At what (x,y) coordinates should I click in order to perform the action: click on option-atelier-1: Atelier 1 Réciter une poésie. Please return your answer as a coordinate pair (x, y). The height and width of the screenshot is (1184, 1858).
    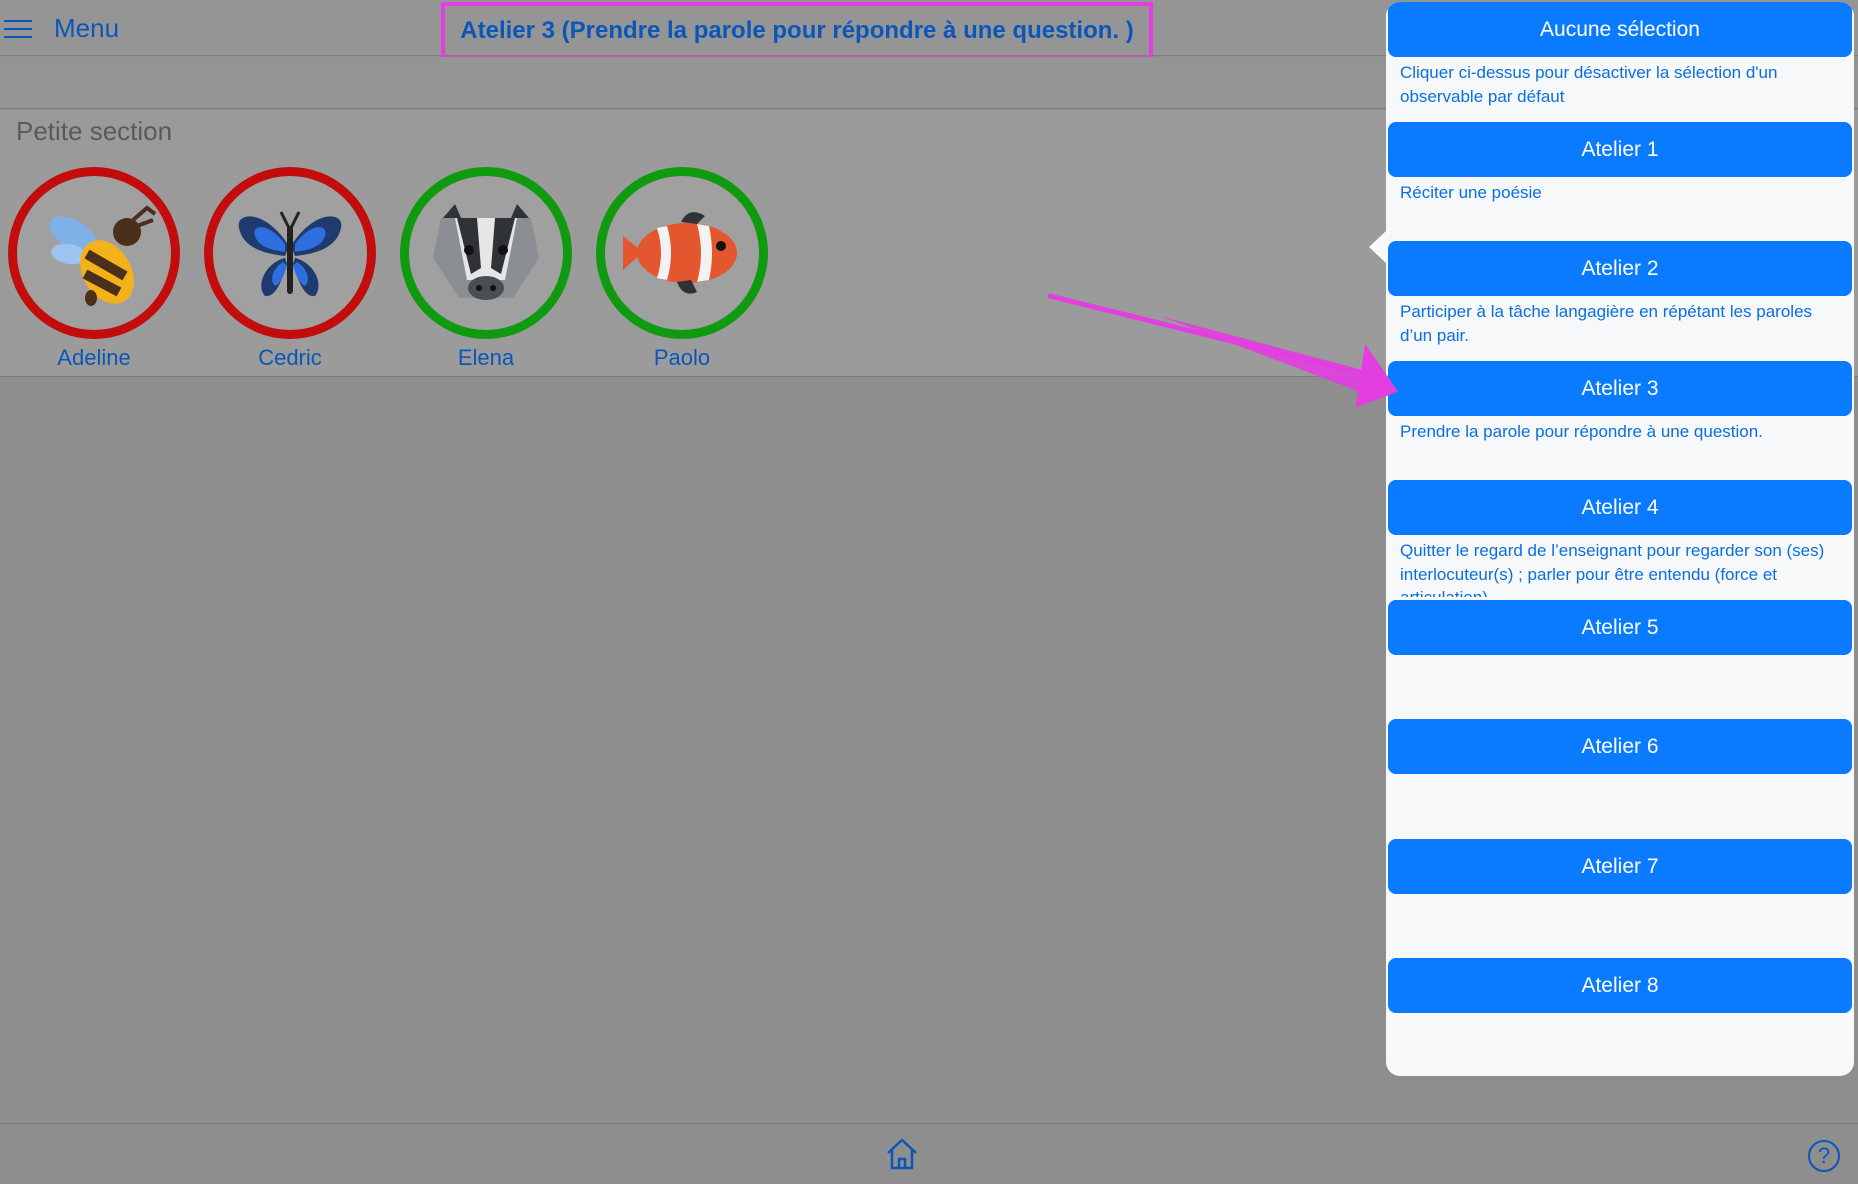
    Looking at the image, I should click on (1619, 181).